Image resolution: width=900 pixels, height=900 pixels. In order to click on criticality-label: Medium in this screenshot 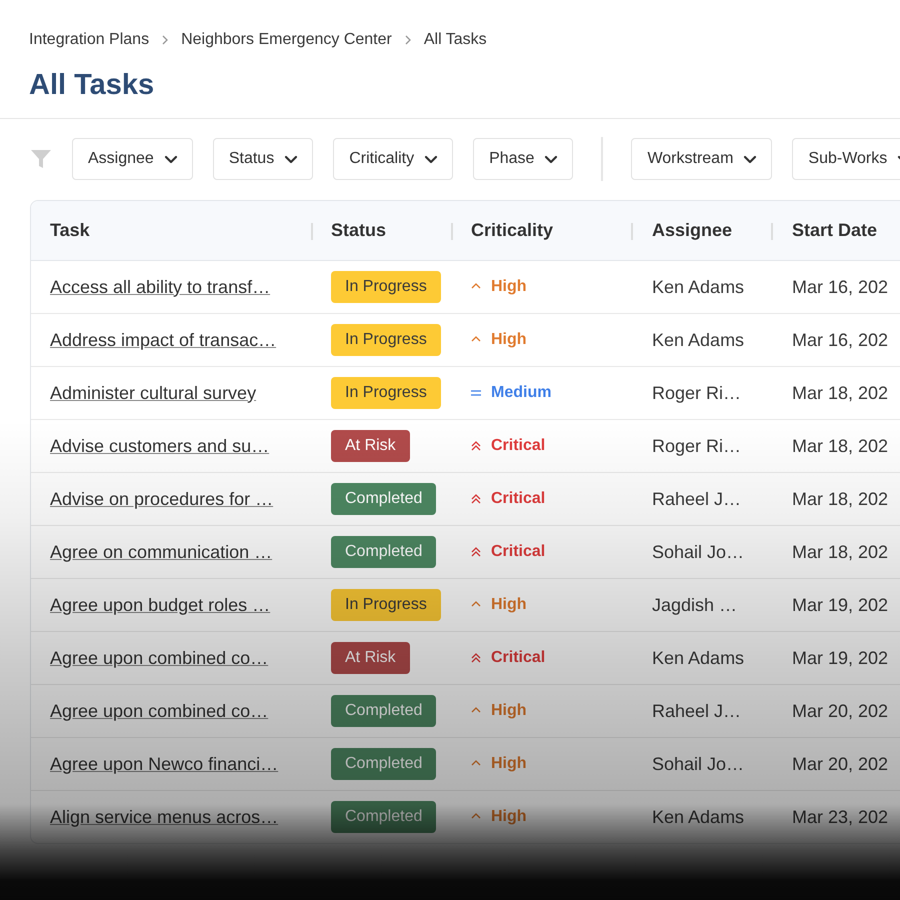, I will do `click(521, 393)`.